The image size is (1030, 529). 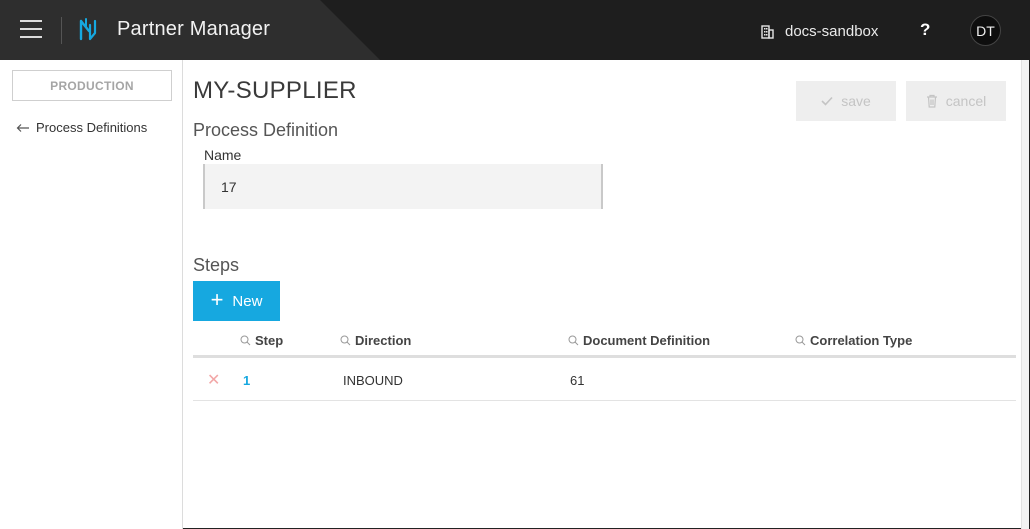 I want to click on header-divider, so click(x=61, y=30).